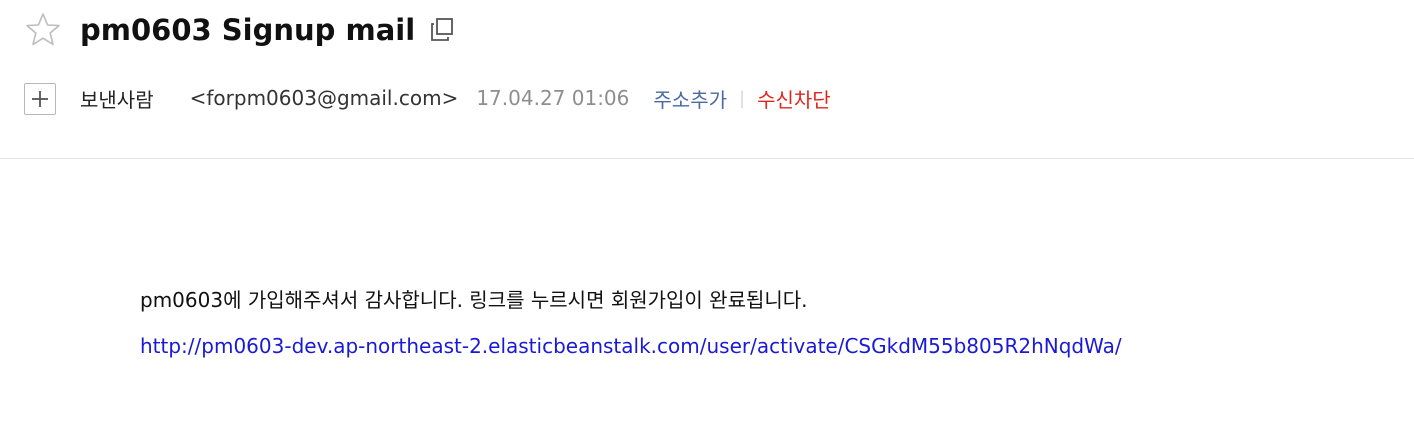 This screenshot has height=436, width=1414. What do you see at coordinates (442, 30) in the screenshot?
I see `copy-icon` at bounding box center [442, 30].